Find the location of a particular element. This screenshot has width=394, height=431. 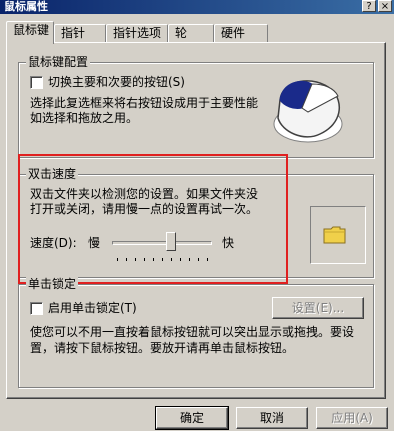

tab-label: 鼠标键 is located at coordinates (31, 30).